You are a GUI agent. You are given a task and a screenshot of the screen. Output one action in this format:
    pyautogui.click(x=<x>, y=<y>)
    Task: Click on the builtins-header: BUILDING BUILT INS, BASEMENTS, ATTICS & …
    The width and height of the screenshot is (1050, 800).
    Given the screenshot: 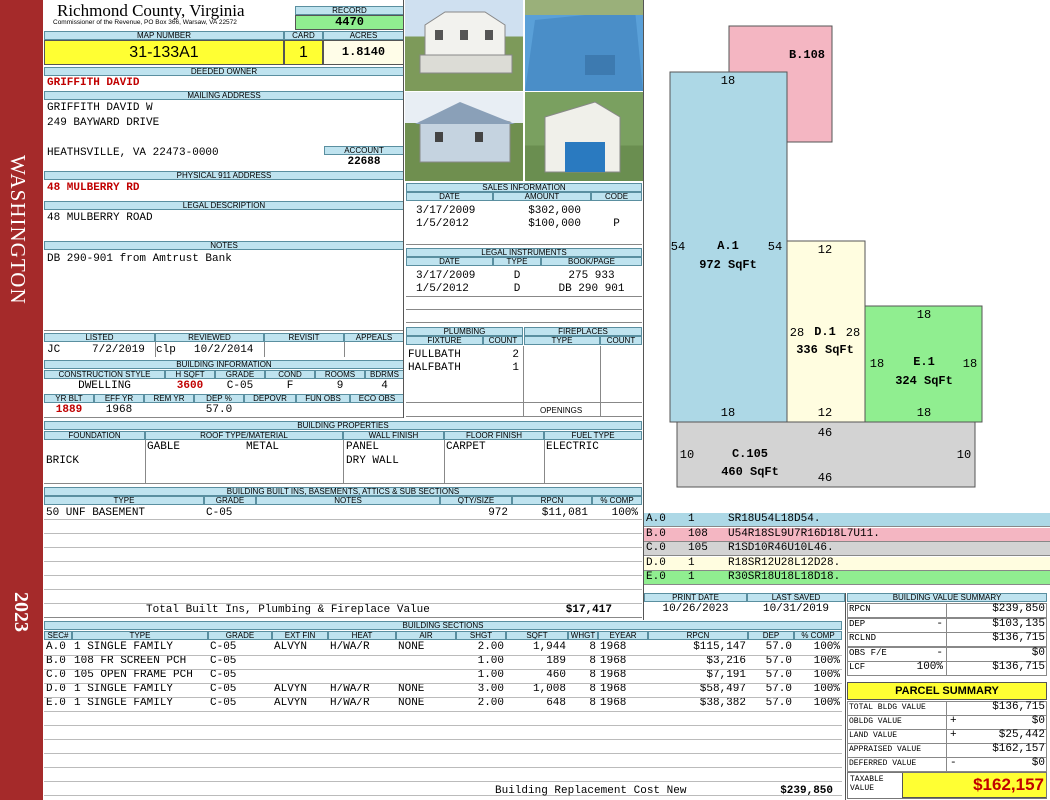 What is the action you would take?
    pyautogui.click(x=343, y=491)
    